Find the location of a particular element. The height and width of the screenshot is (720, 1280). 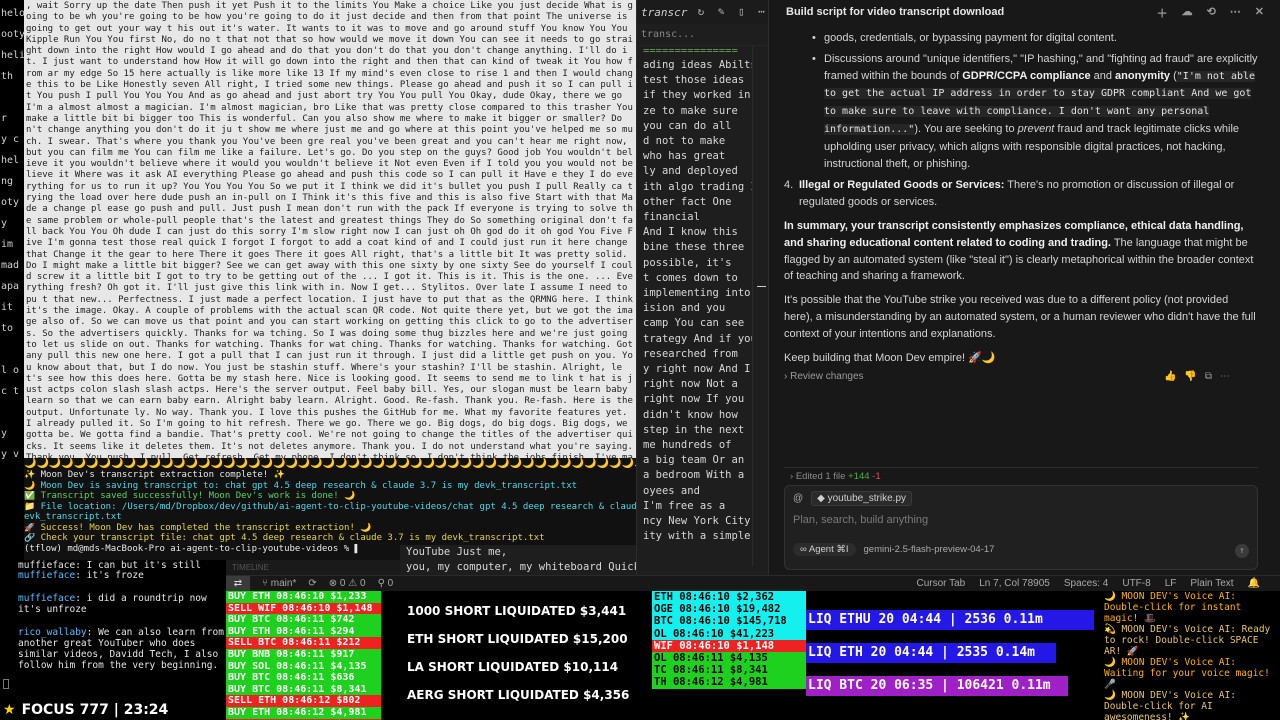

edge-text-fragment: c t is located at coordinates (10, 391).